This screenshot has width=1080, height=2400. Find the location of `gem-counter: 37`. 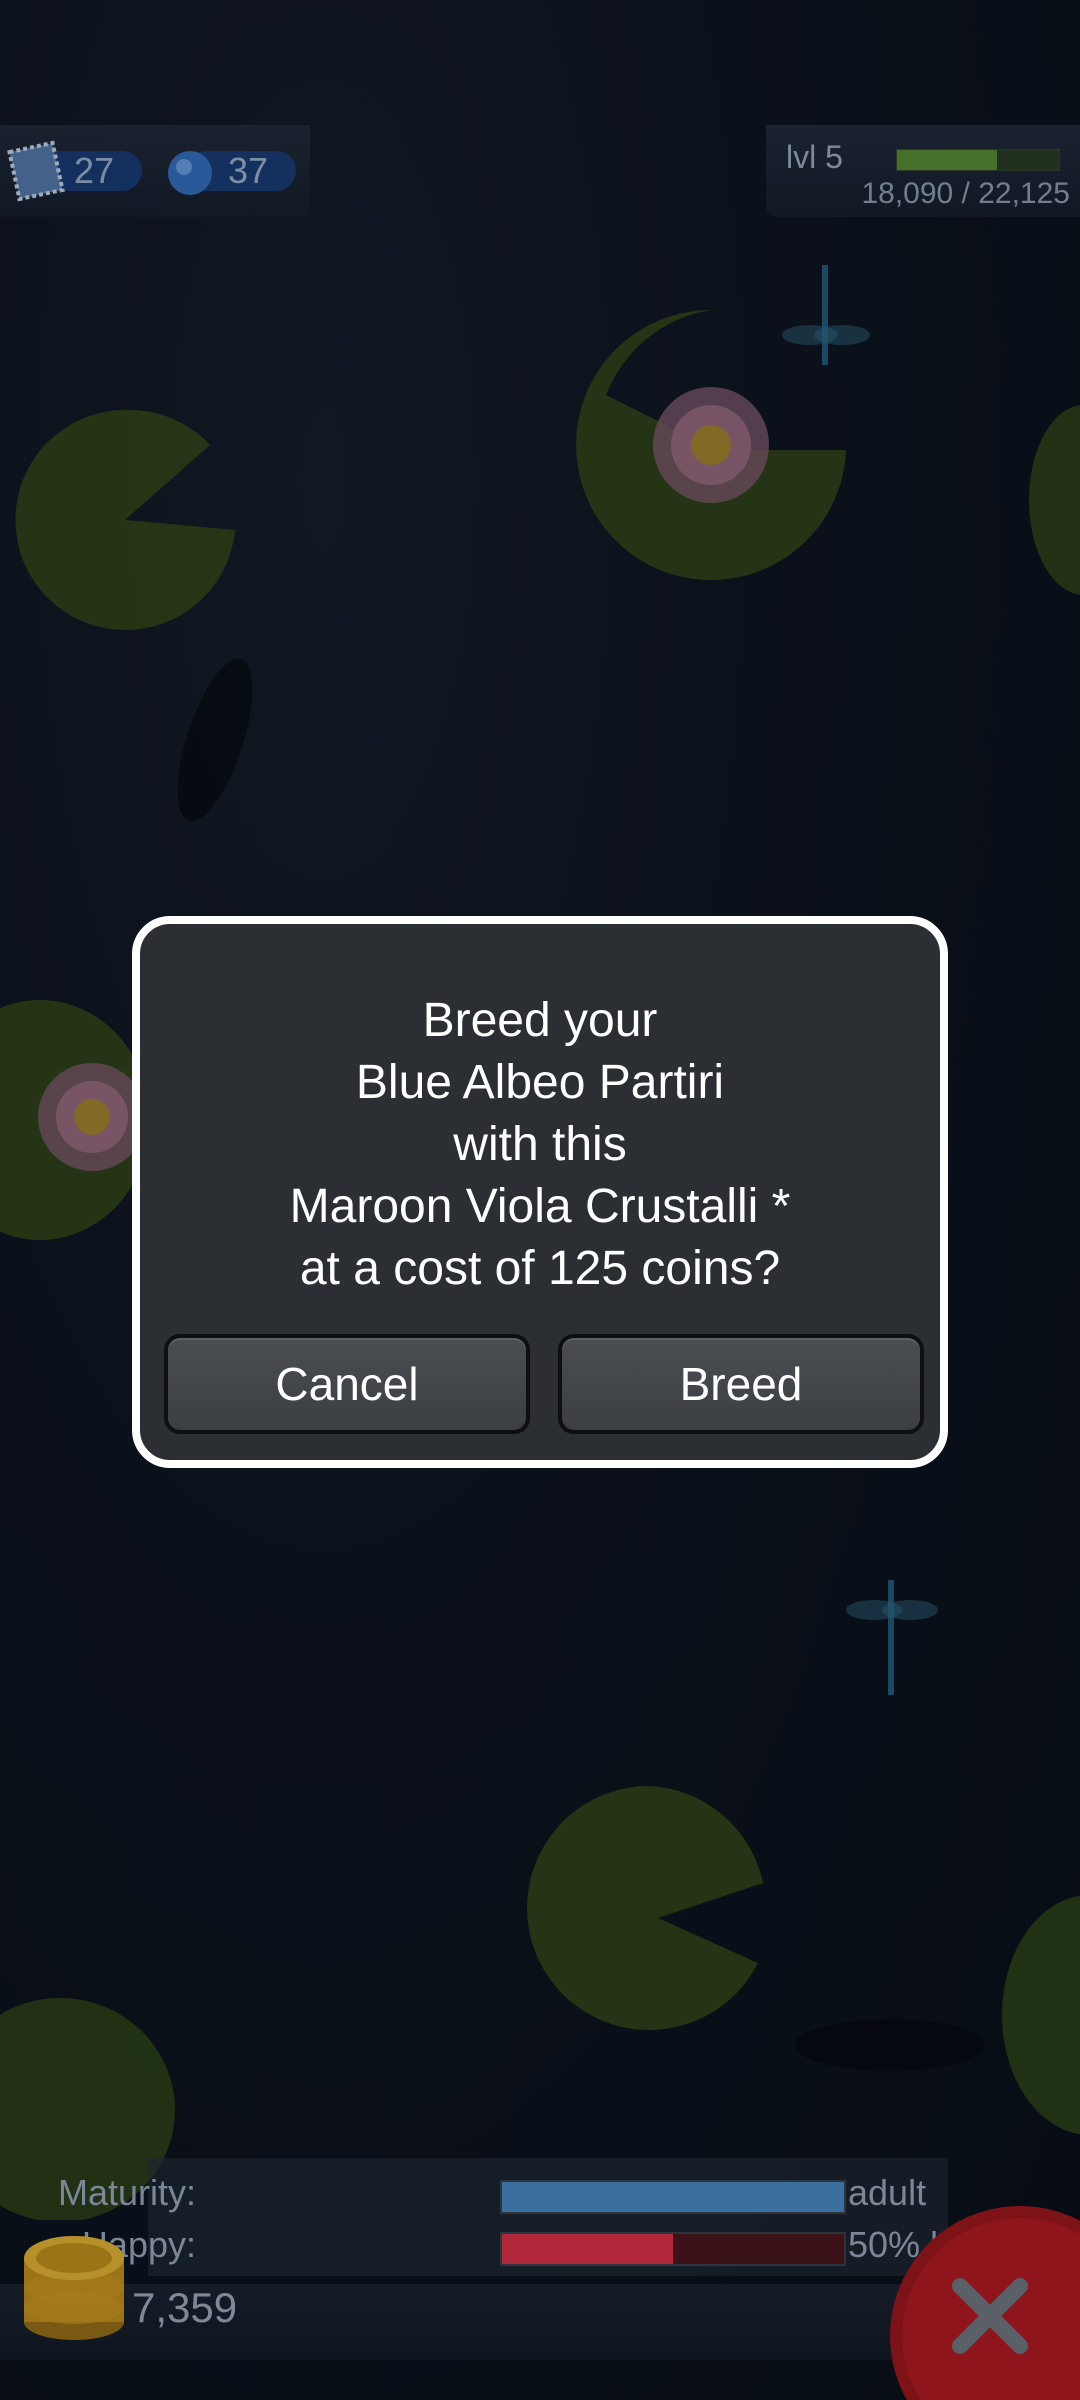

gem-counter: 37 is located at coordinates (227, 171).